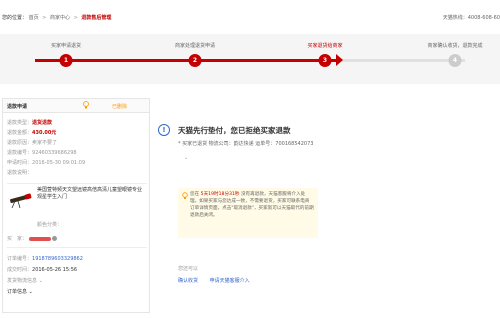 This screenshot has width=500, height=318. I want to click on field-label: 成交时间：, so click(20, 270).